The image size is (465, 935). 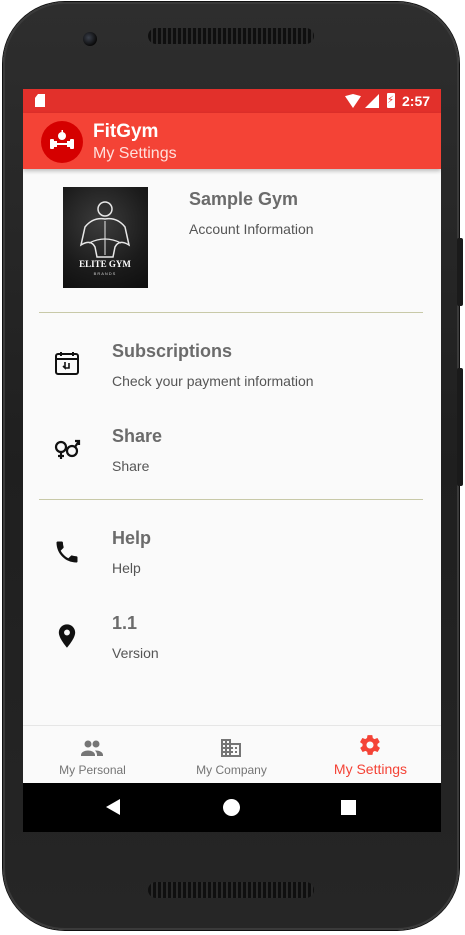 I want to click on help-subtitle: Help, so click(x=126, y=568).